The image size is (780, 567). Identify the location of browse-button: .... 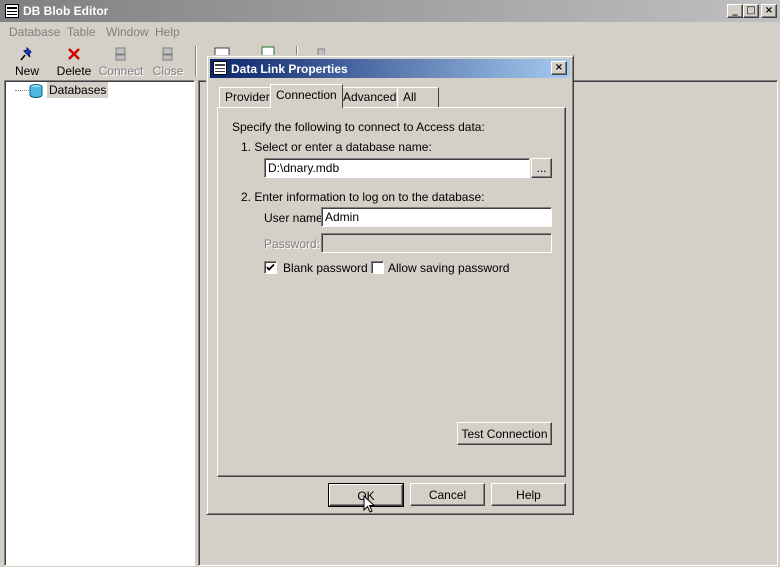
(541, 168).